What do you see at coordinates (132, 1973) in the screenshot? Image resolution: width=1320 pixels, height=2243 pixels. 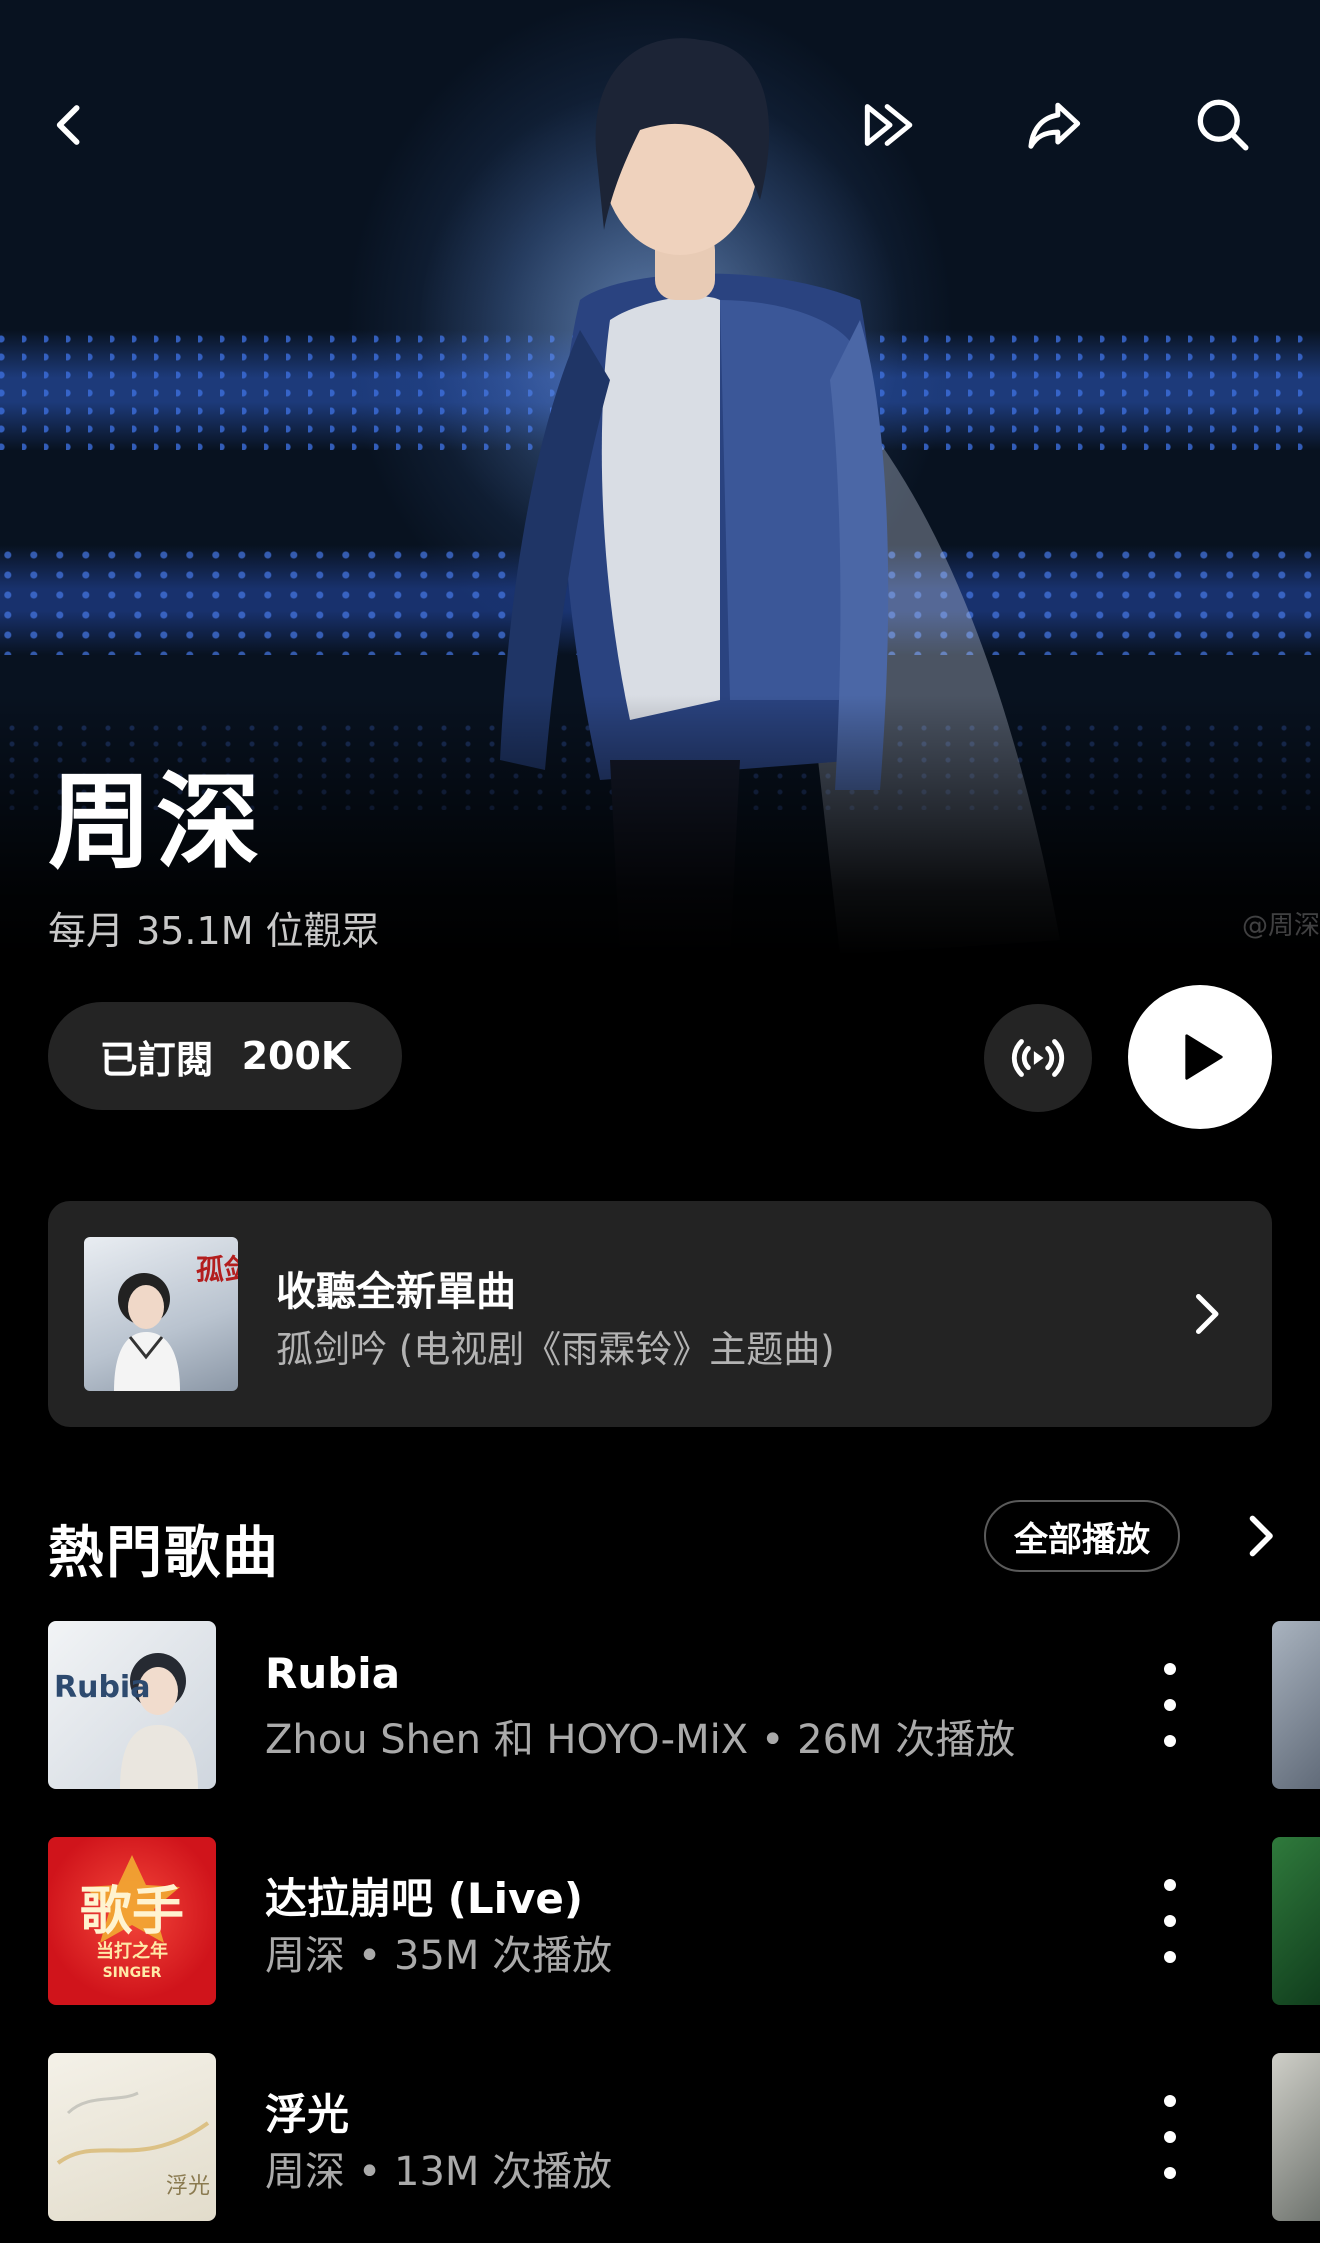 I see `song-cover-subtext: SINGER` at bounding box center [132, 1973].